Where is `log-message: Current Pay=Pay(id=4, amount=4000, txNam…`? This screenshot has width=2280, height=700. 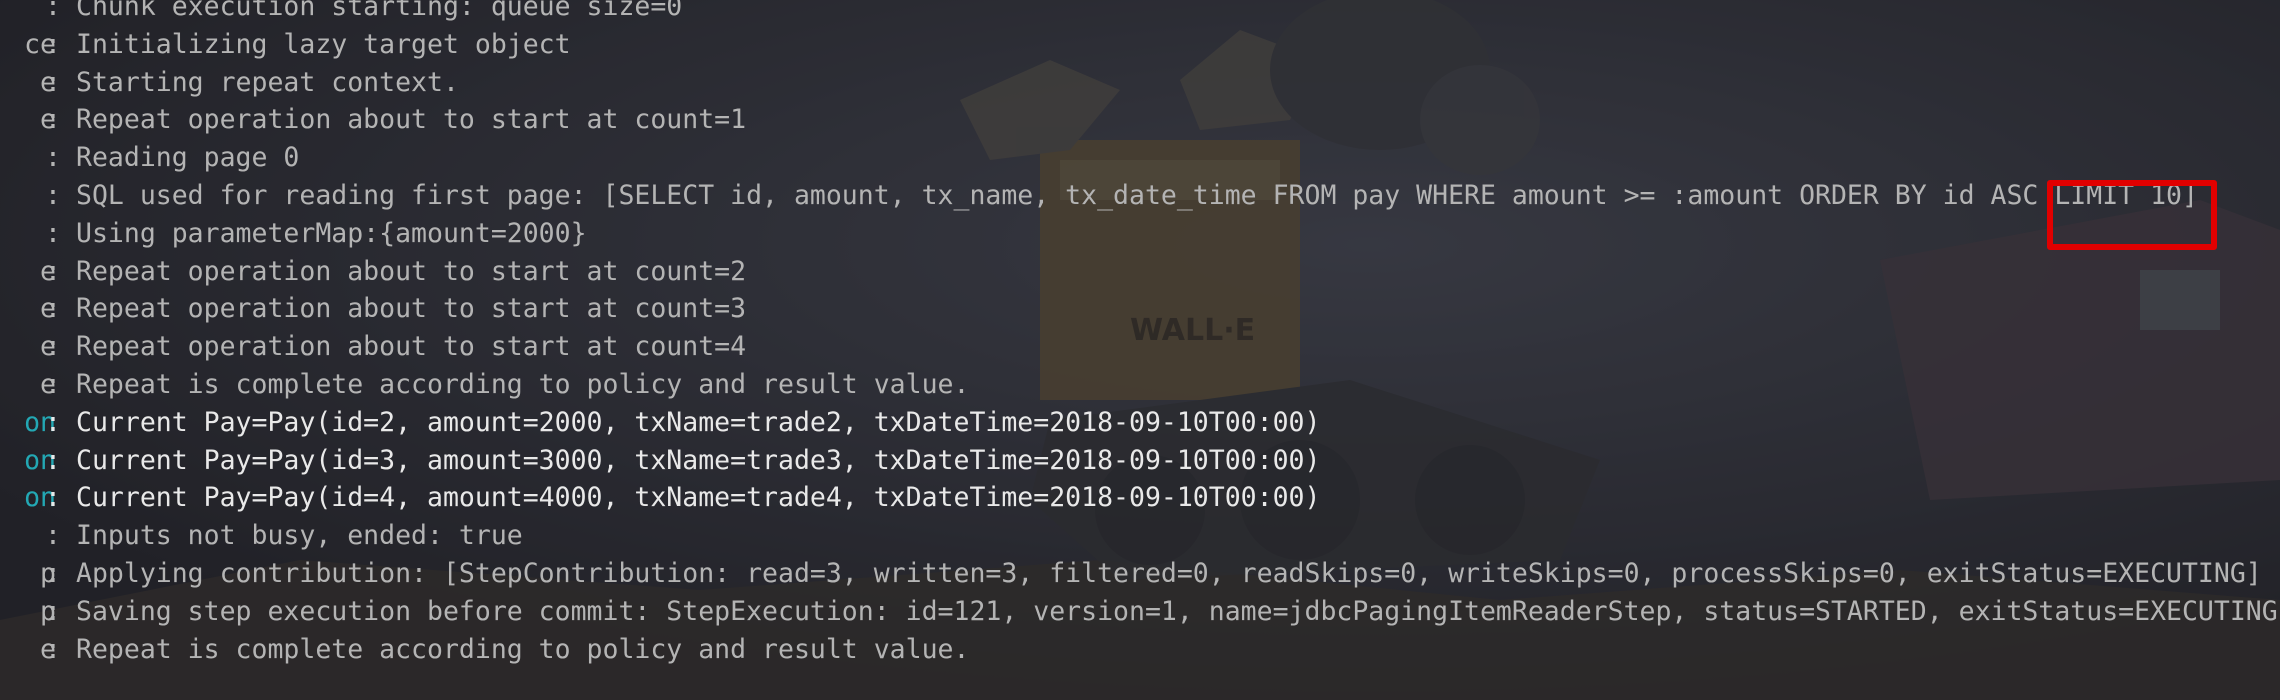 log-message: Current Pay=Pay(id=4, amount=4000, txNam… is located at coordinates (698, 498).